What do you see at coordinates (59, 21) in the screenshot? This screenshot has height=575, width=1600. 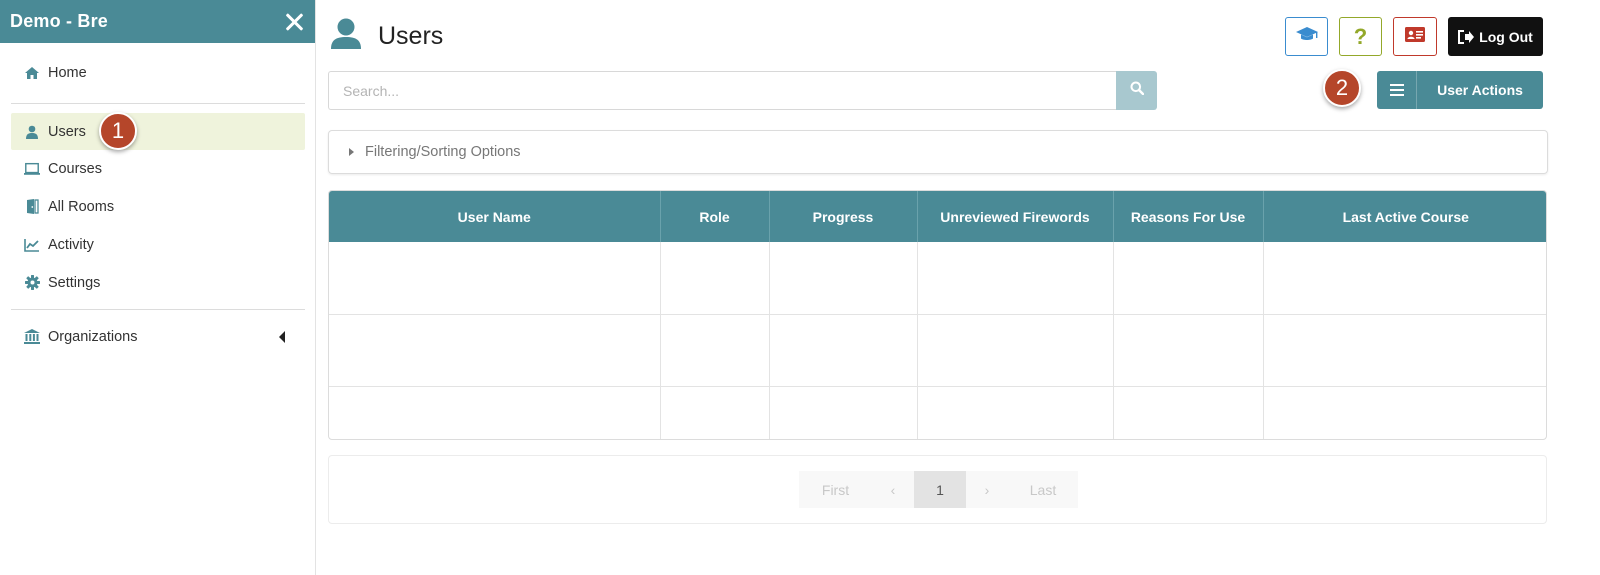 I see `org-title: Demo - Bre` at bounding box center [59, 21].